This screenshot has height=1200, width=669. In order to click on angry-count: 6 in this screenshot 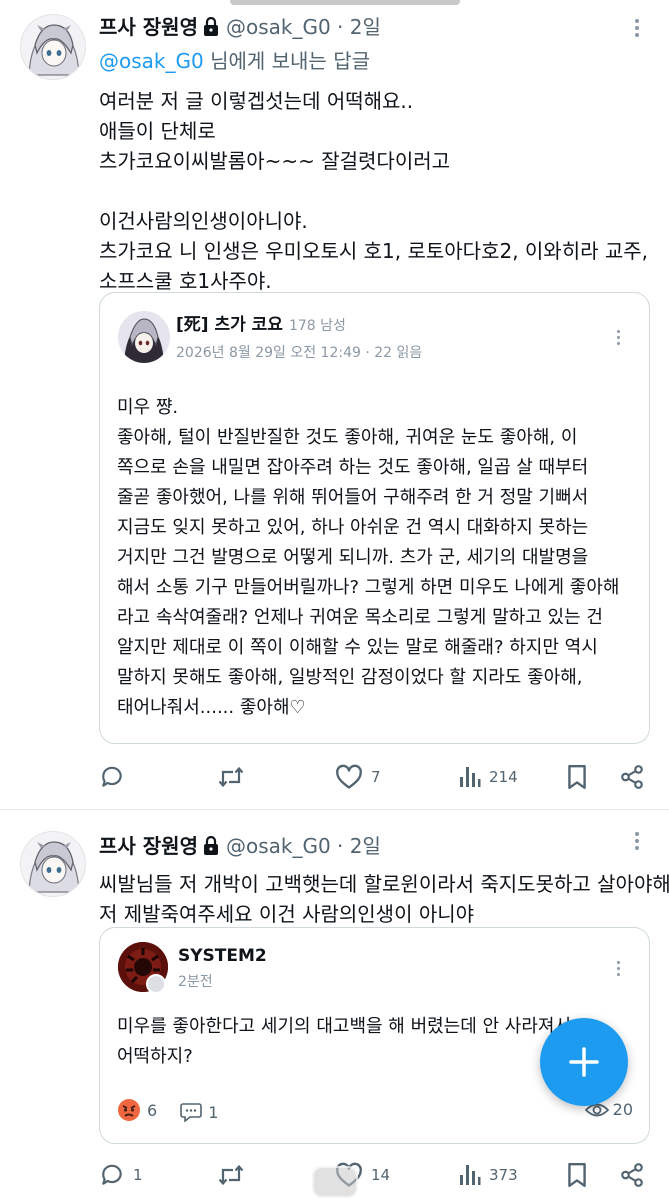, I will do `click(152, 1110)`.